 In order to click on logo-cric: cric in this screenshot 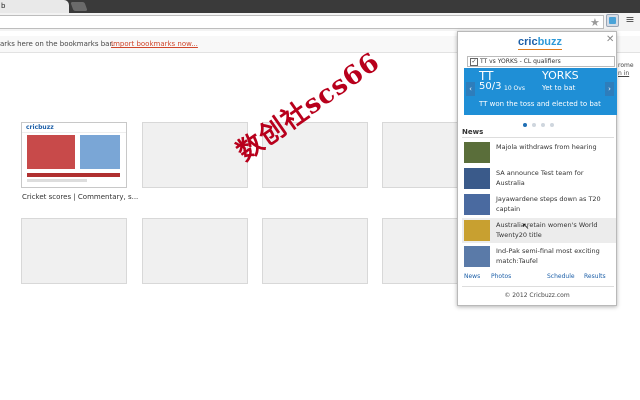, I will do `click(528, 42)`.